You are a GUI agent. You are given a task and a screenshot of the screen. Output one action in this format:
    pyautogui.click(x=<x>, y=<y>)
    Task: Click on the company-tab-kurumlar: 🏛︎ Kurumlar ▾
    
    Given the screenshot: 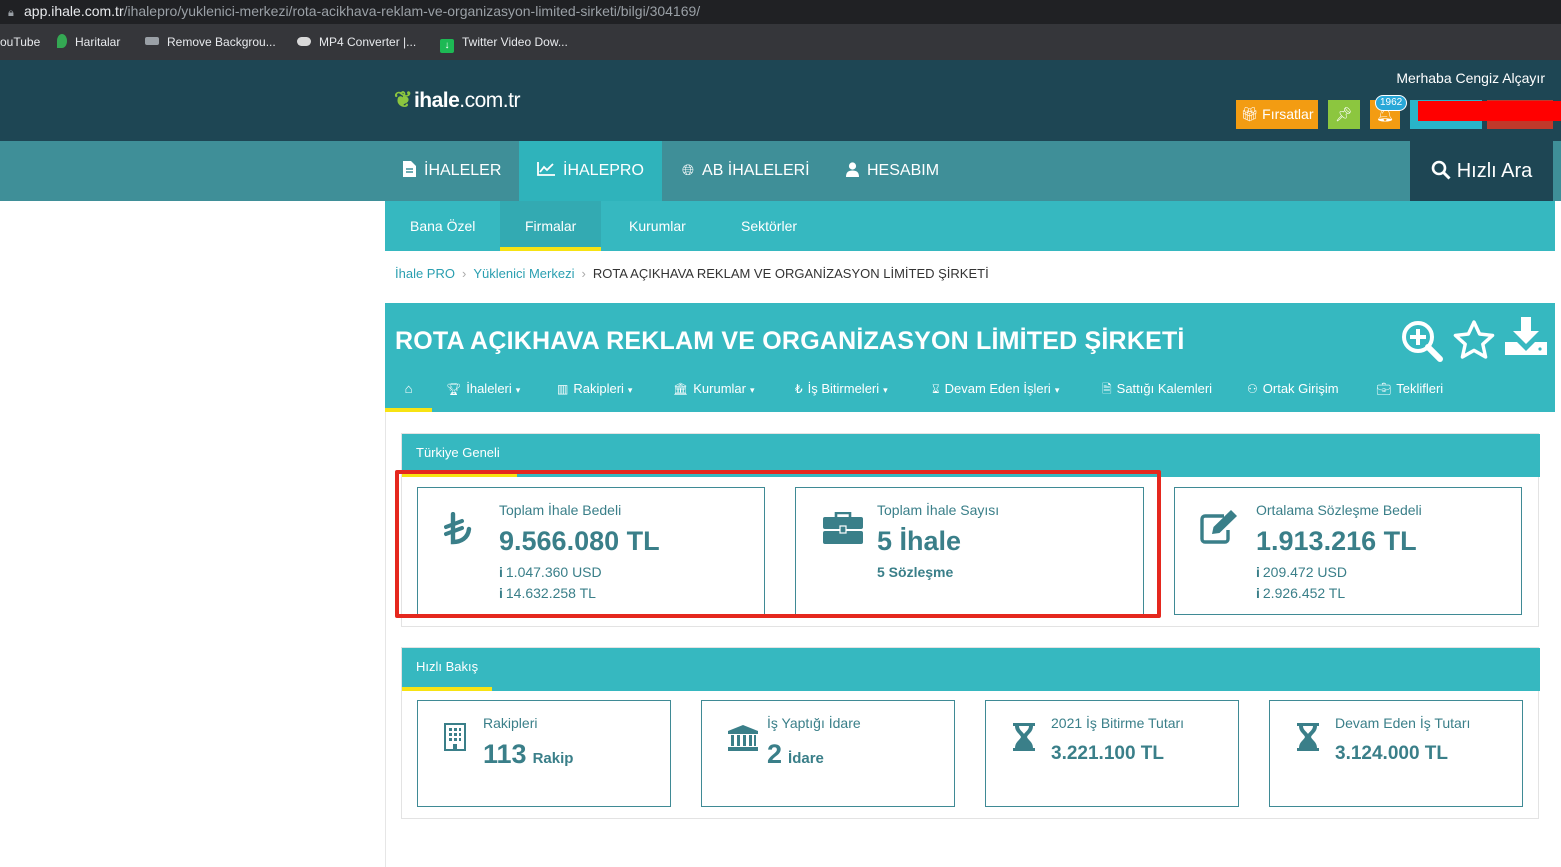 What is the action you would take?
    pyautogui.click(x=714, y=392)
    